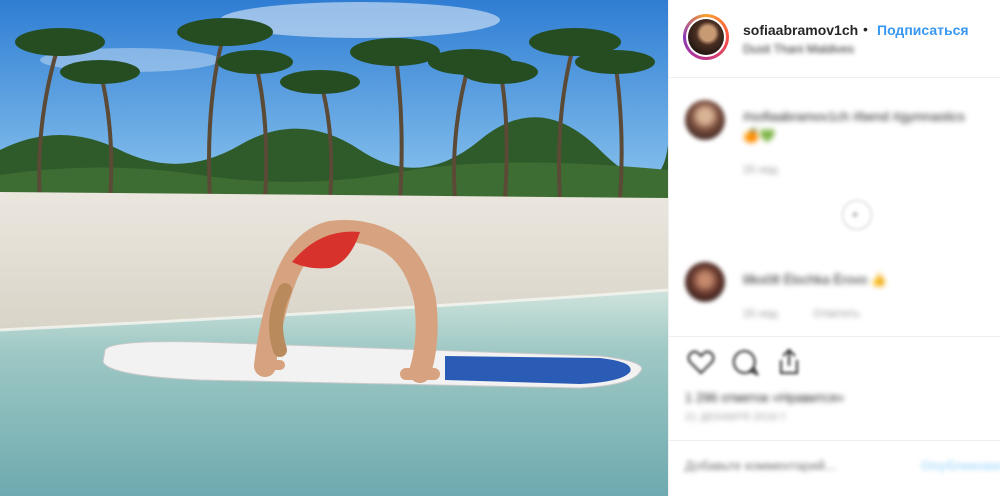 The width and height of the screenshot is (1000, 496). What do you see at coordinates (789, 362) in the screenshot?
I see `share-icon` at bounding box center [789, 362].